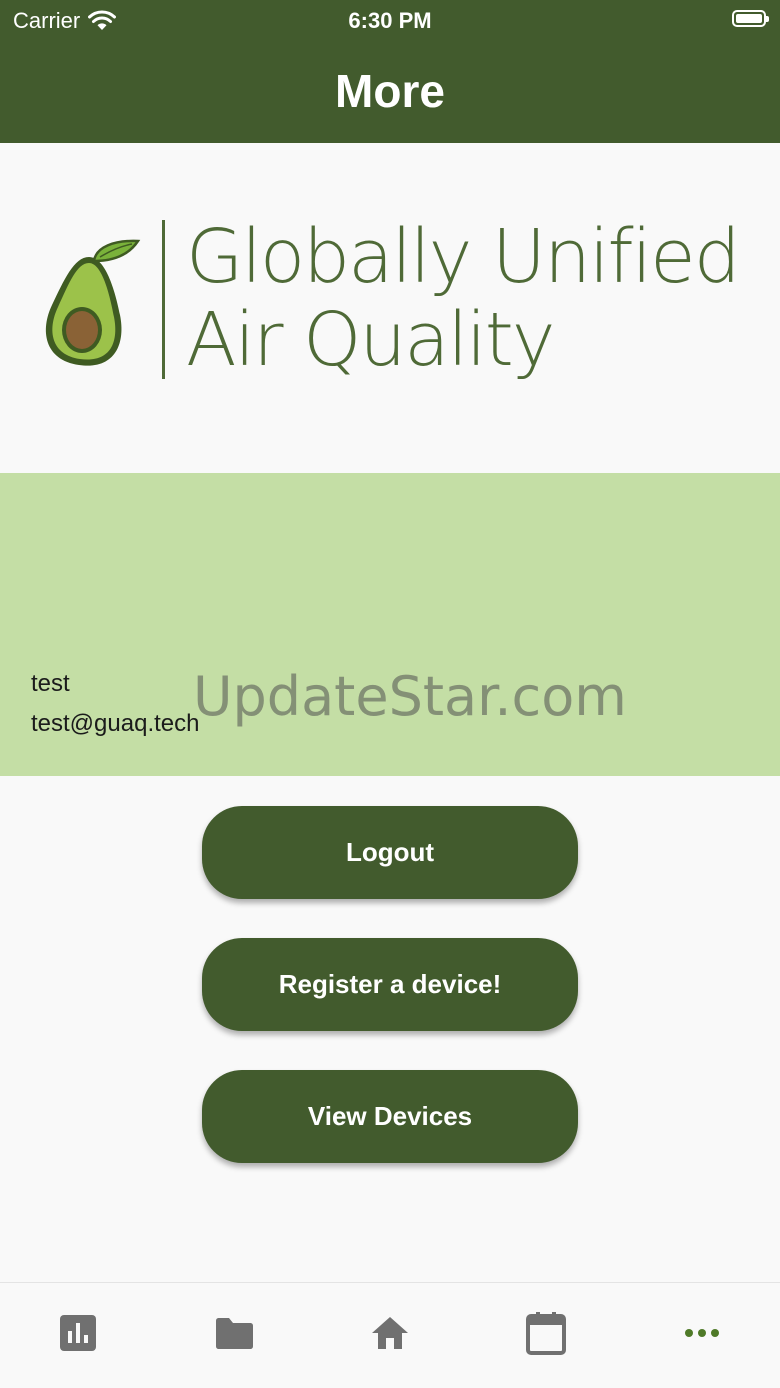 This screenshot has width=780, height=1388. I want to click on avocado-logo-icon, so click(93, 302).